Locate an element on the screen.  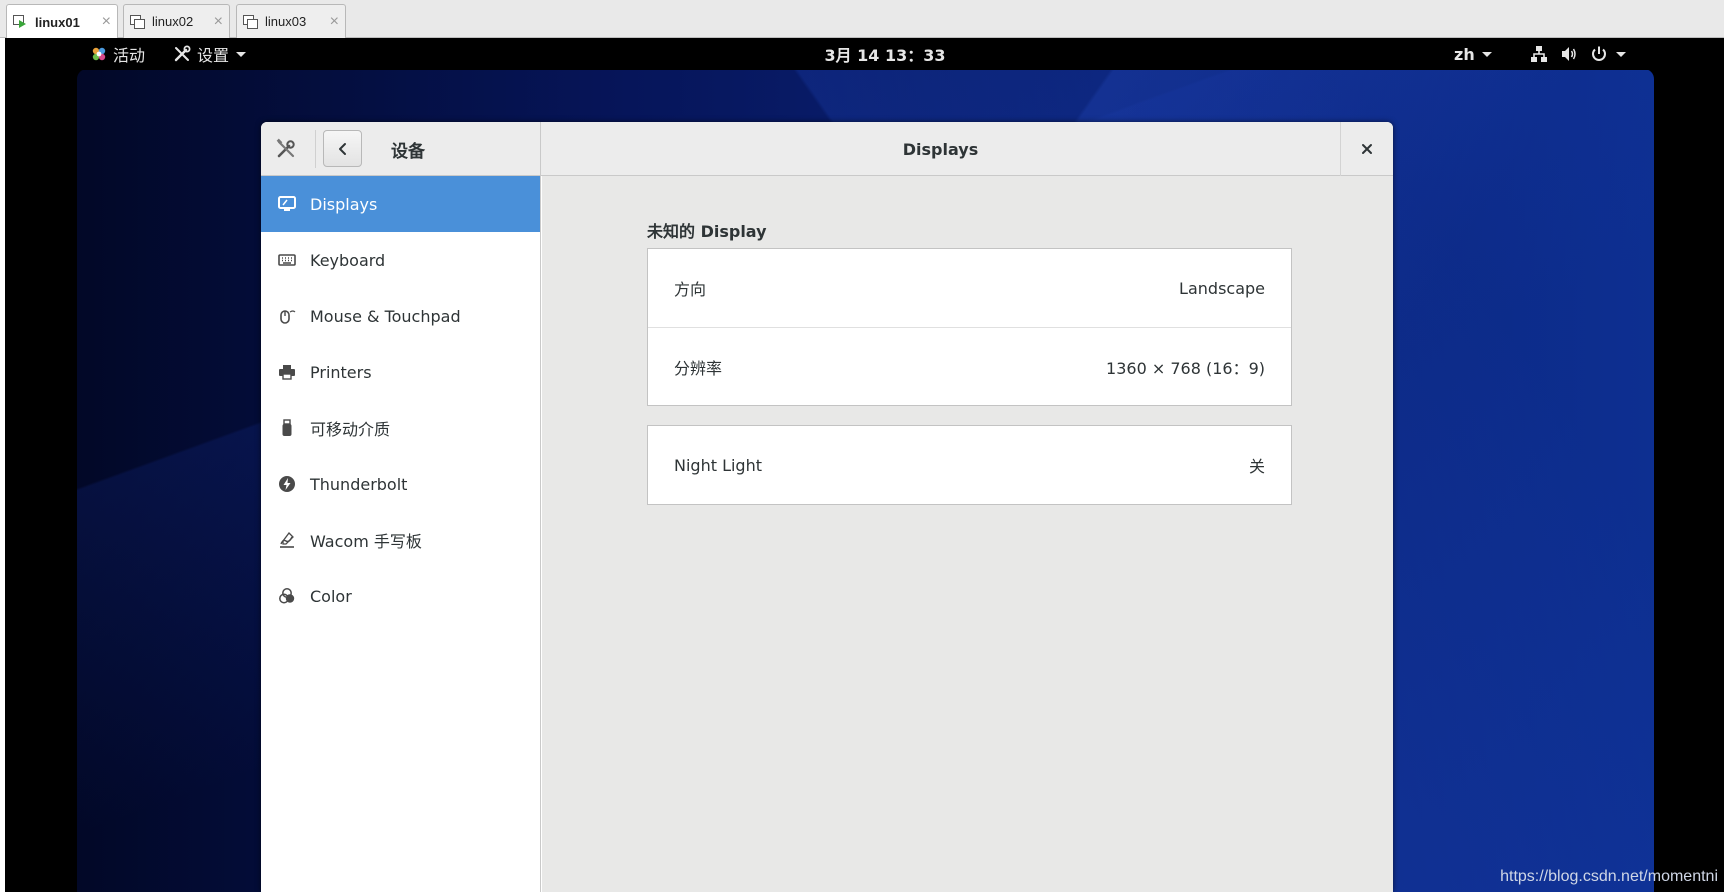
sidebar-item-removable-media: 可移动介质 is located at coordinates (400, 428).